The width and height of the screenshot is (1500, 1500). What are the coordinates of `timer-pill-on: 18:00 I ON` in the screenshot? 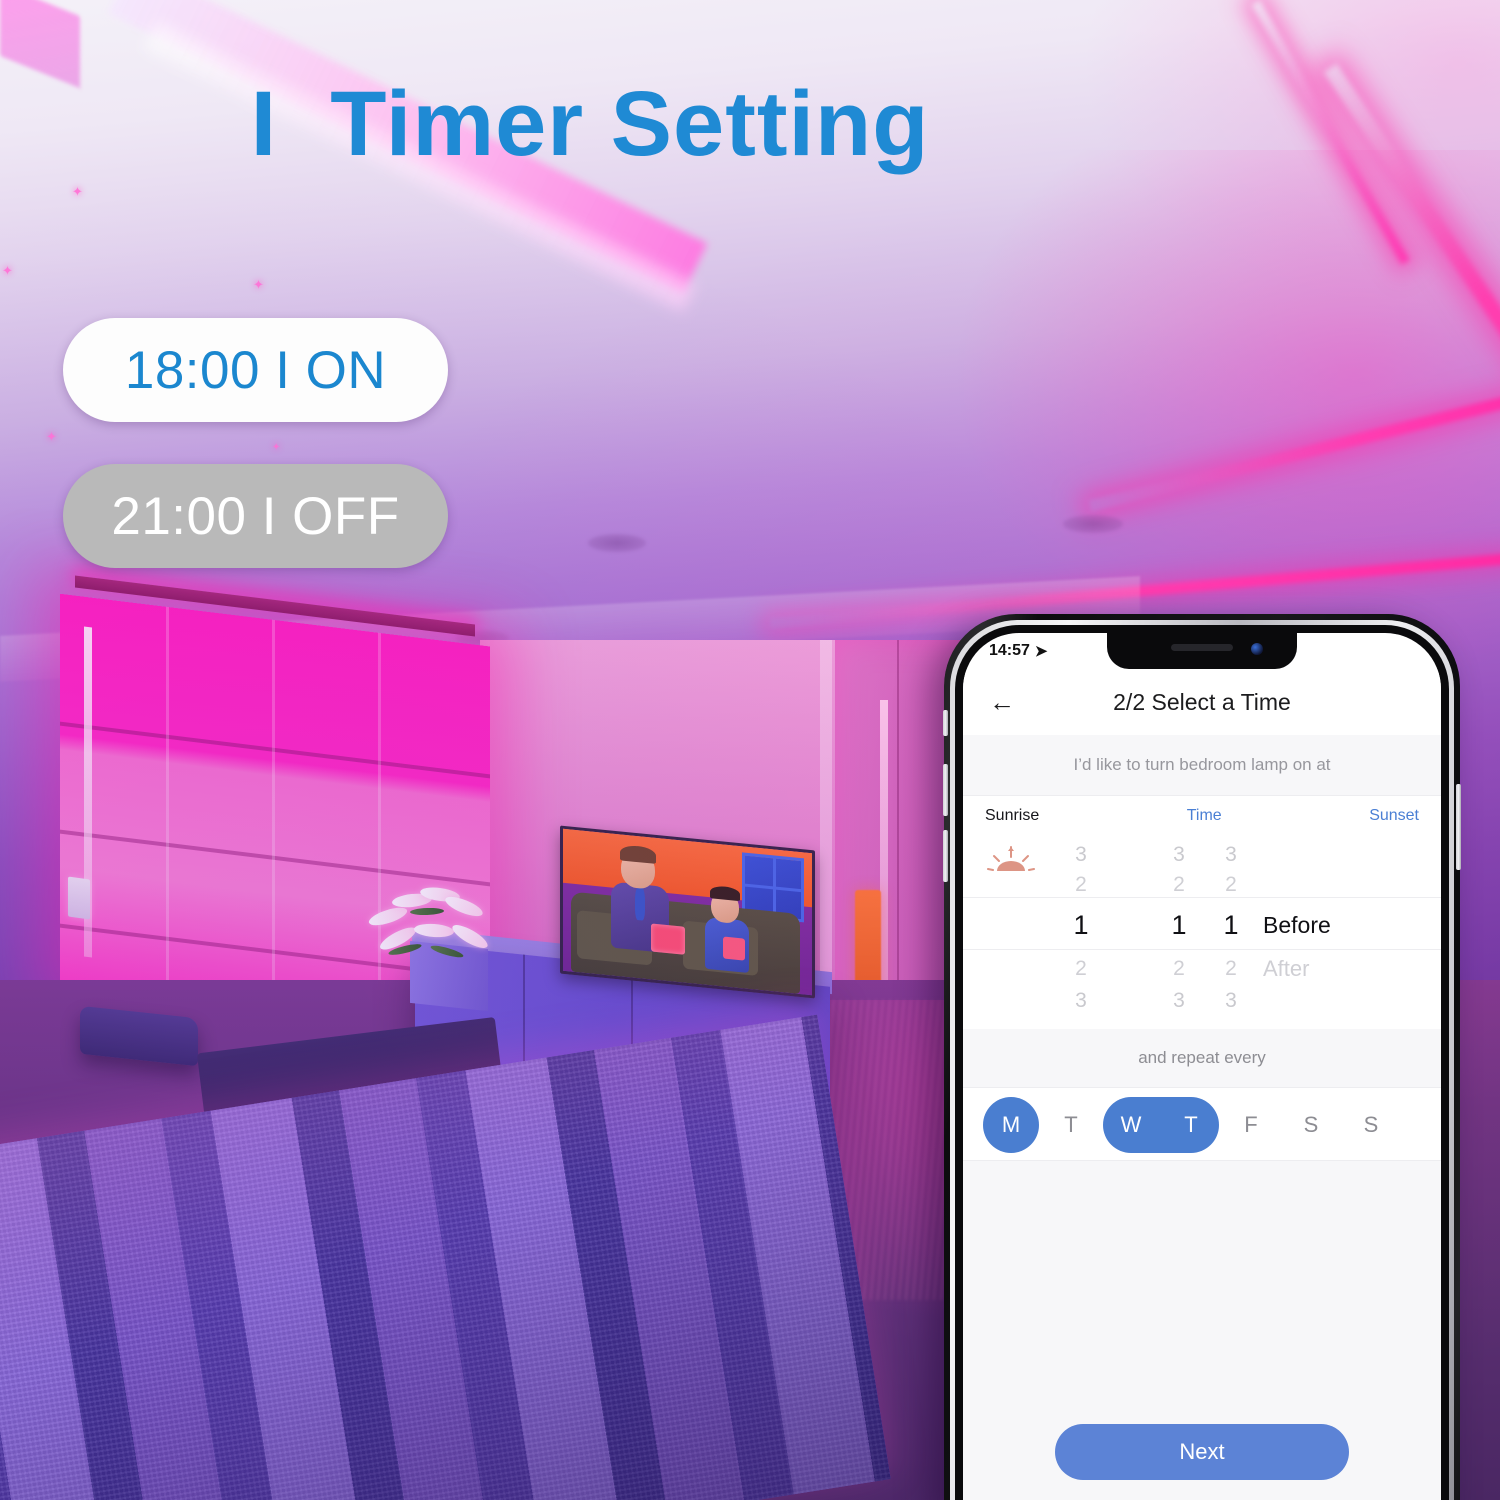 It's located at (255, 370).